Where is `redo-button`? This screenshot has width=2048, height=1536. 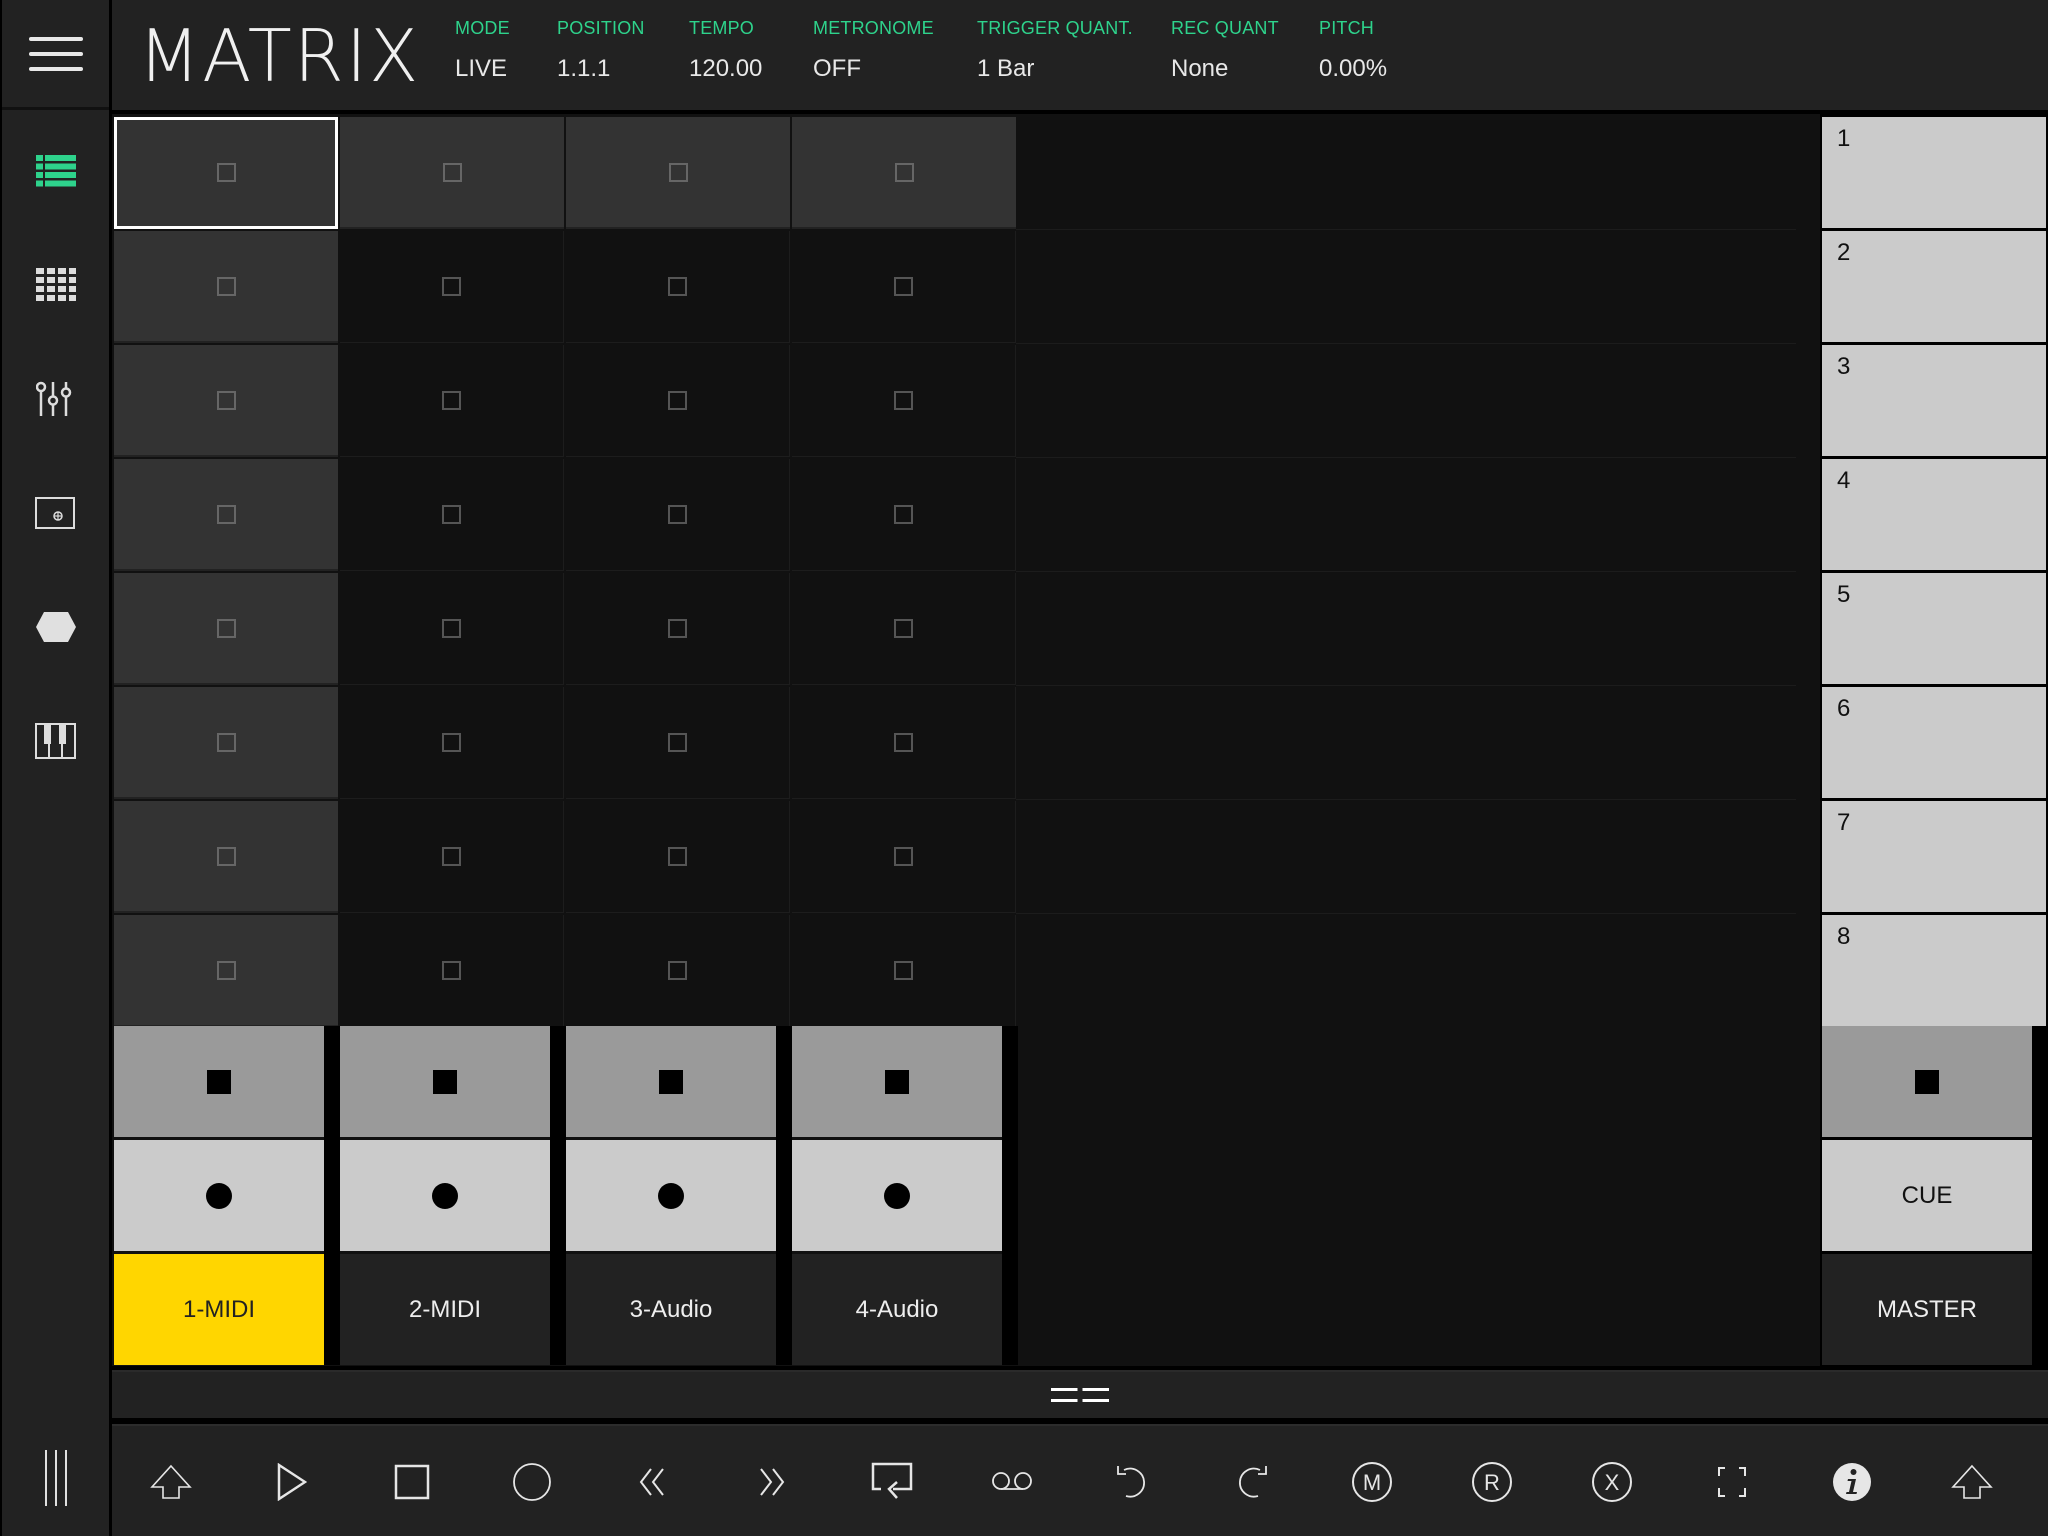 redo-button is located at coordinates (1252, 1481).